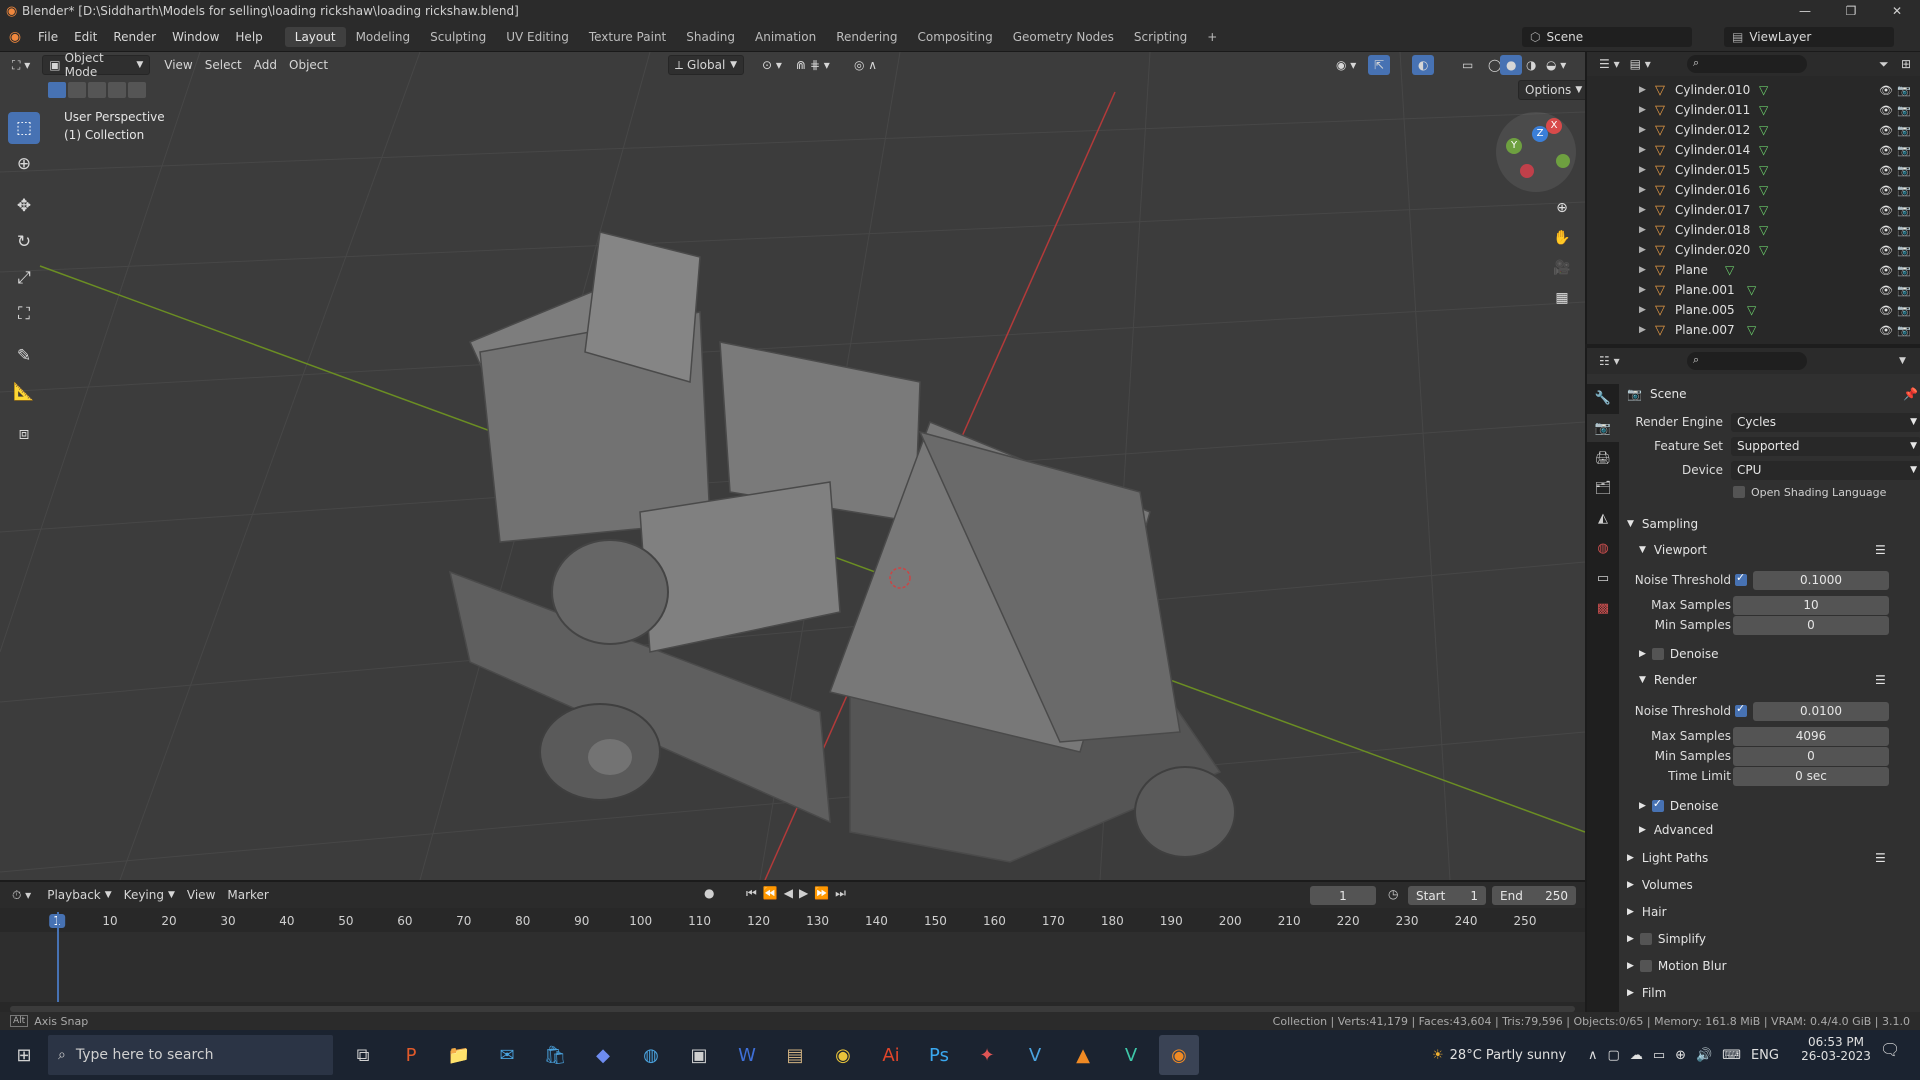 The width and height of the screenshot is (1920, 1080). What do you see at coordinates (747, 1055) in the screenshot?
I see `word-icon: W` at bounding box center [747, 1055].